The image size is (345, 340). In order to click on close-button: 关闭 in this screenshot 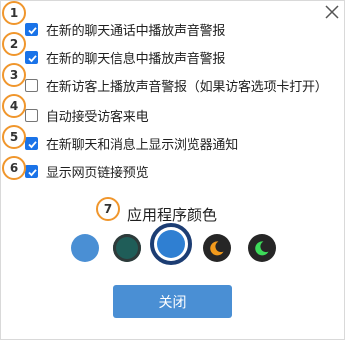, I will do `click(172, 301)`.